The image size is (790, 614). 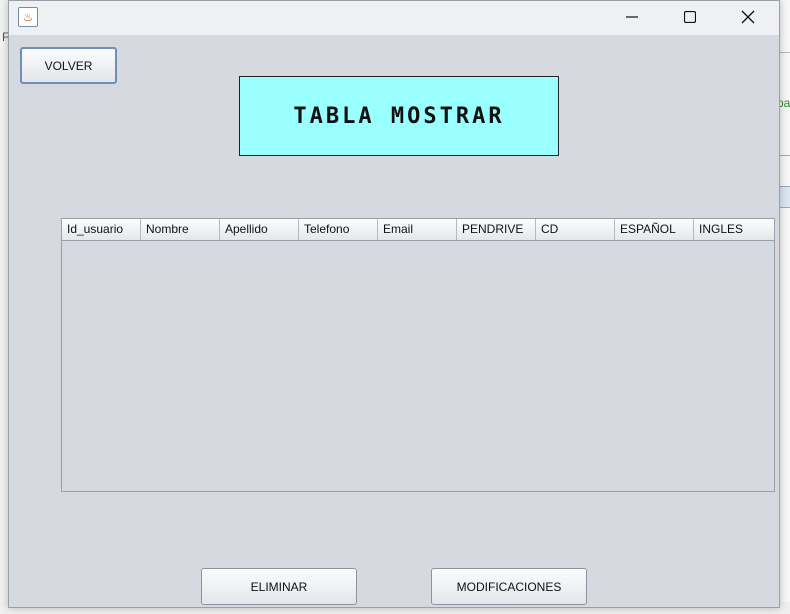 What do you see at coordinates (28, 17) in the screenshot?
I see `java-app-icon: ♨` at bounding box center [28, 17].